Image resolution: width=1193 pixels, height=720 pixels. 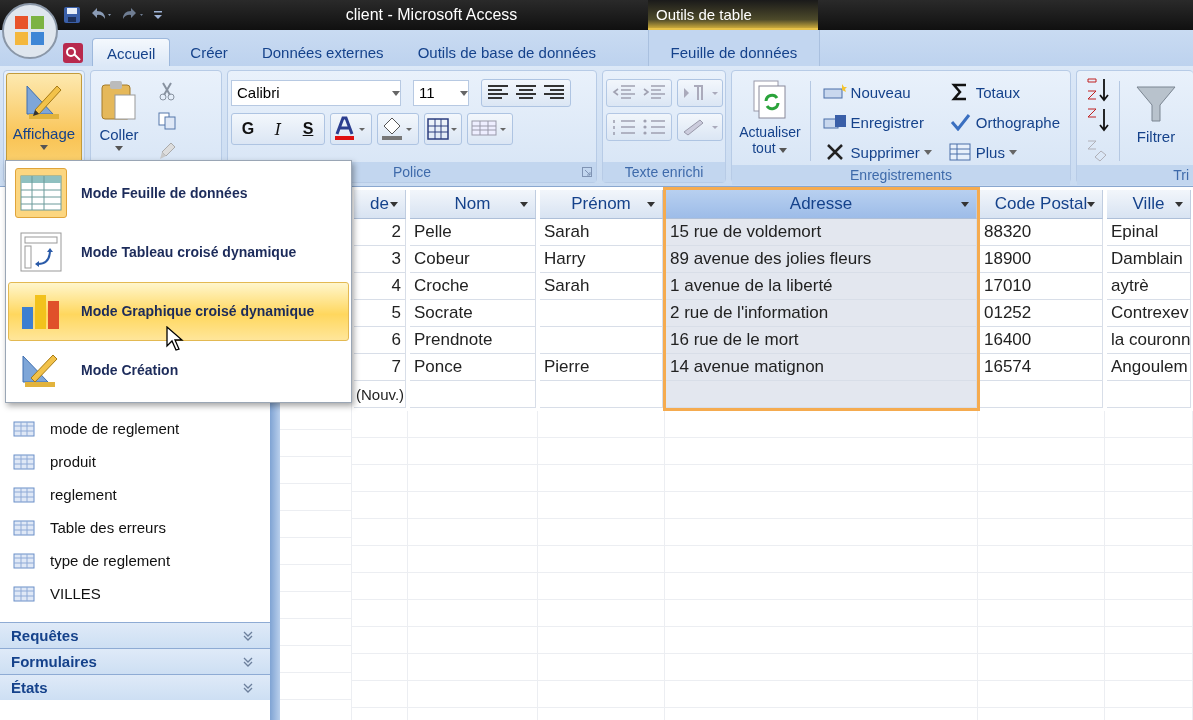 I want to click on table-cell: 14 avenue matignon, so click(x=821, y=367).